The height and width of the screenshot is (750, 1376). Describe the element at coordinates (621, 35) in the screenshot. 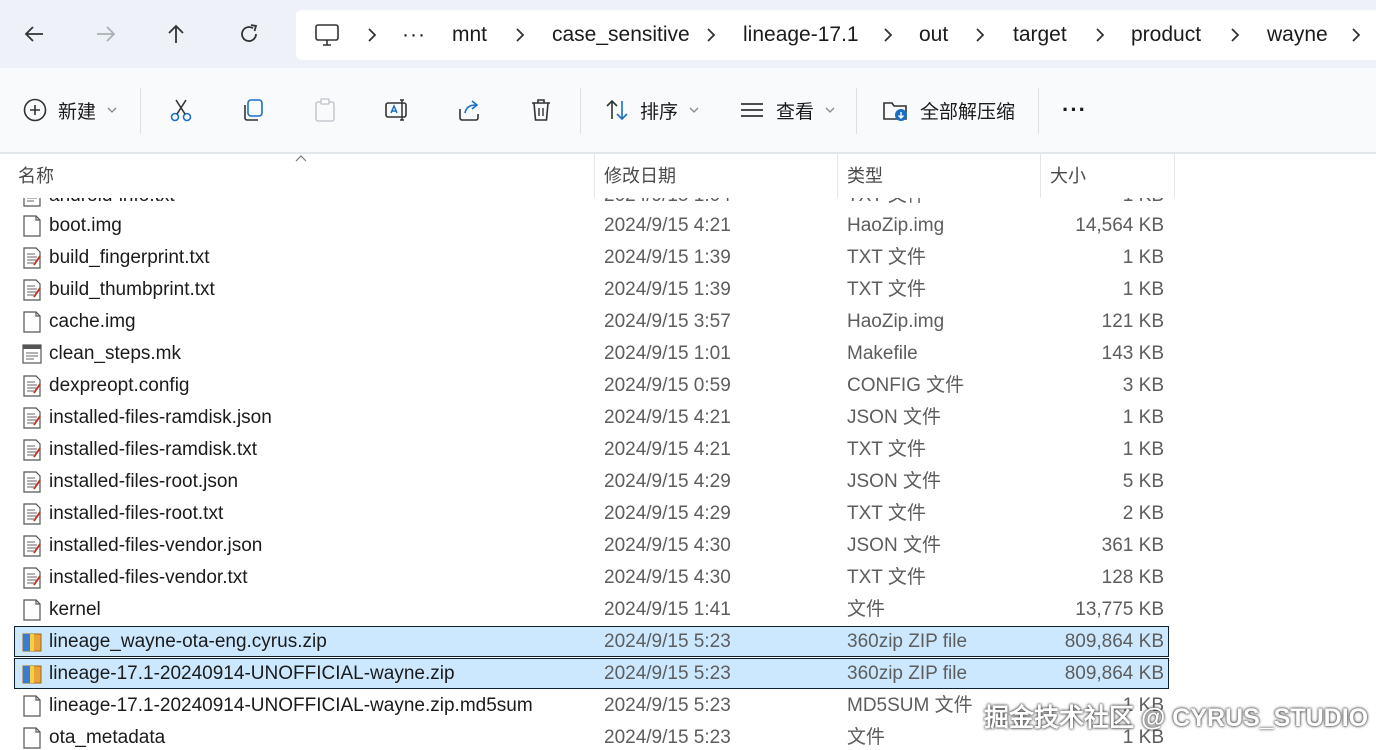

I see `breadcrumb-case-sensitive: case_sensitive` at that location.